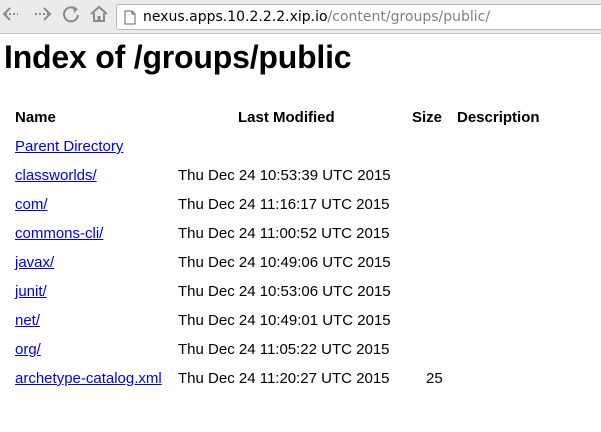 The height and width of the screenshot is (432, 601). I want to click on column-header-size: Size, so click(427, 117).